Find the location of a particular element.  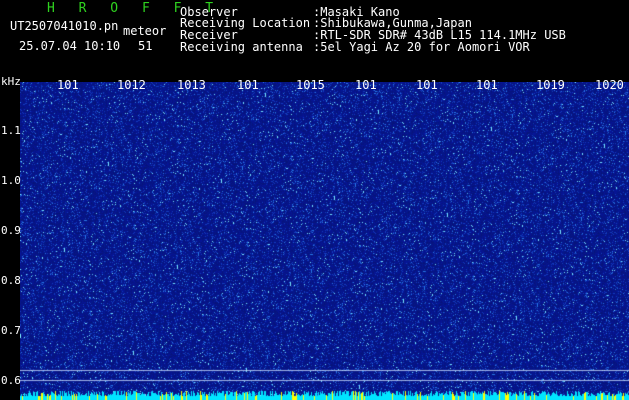

x-tick-label: 1012 is located at coordinates (131, 85).